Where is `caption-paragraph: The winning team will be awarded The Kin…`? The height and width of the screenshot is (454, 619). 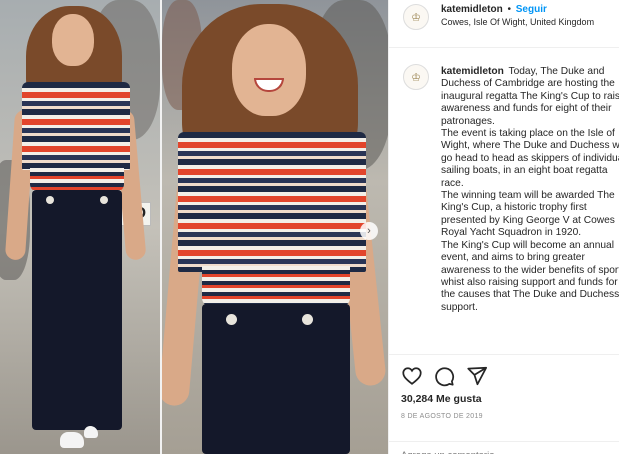 caption-paragraph: The winning team will be awarded The Kin… is located at coordinates (528, 214).